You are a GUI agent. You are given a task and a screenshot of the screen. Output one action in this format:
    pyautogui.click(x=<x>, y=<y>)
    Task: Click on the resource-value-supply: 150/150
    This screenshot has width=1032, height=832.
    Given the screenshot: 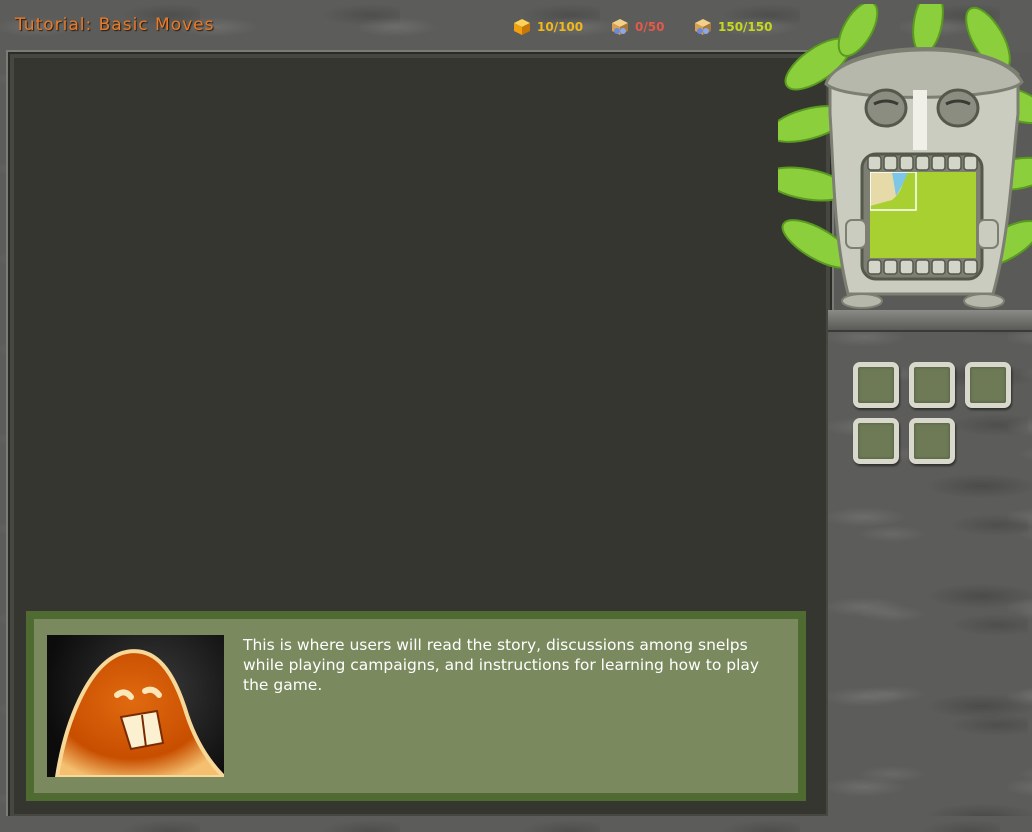 What is the action you would take?
    pyautogui.click(x=745, y=27)
    